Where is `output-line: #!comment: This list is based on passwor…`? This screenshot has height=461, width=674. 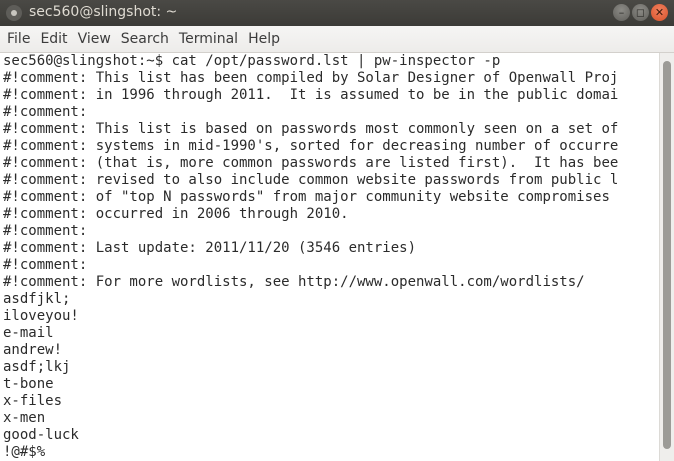
output-line: #!comment: This list is based on passwor… is located at coordinates (311, 129).